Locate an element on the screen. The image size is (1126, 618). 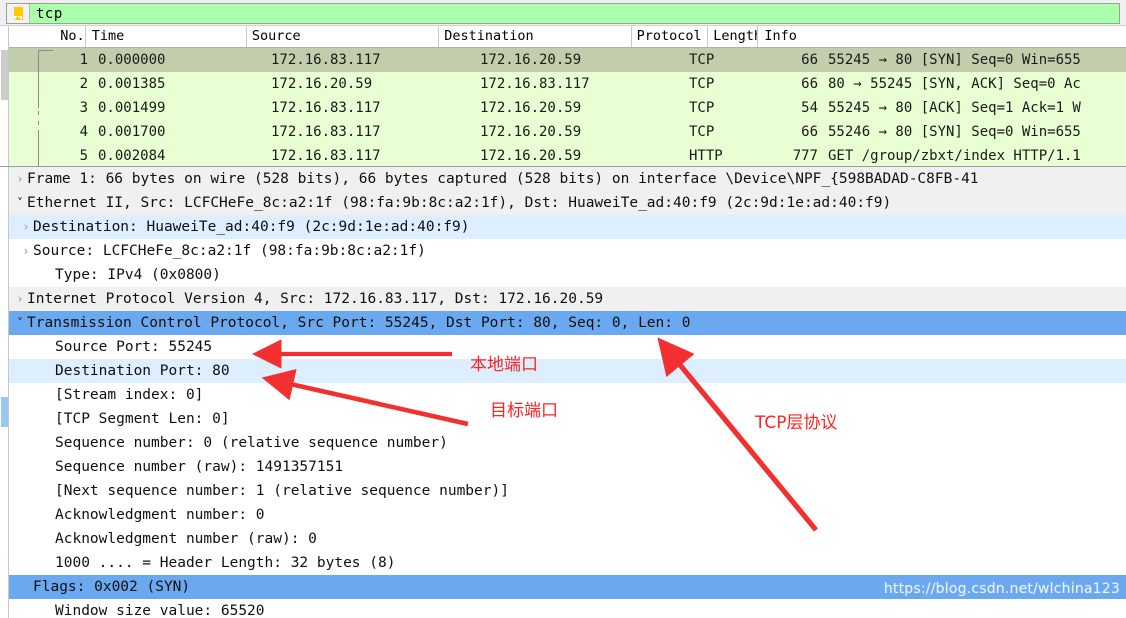
detail-tree-label: 1000 .... = Header Length: 32 bytes (8) is located at coordinates (225, 563).